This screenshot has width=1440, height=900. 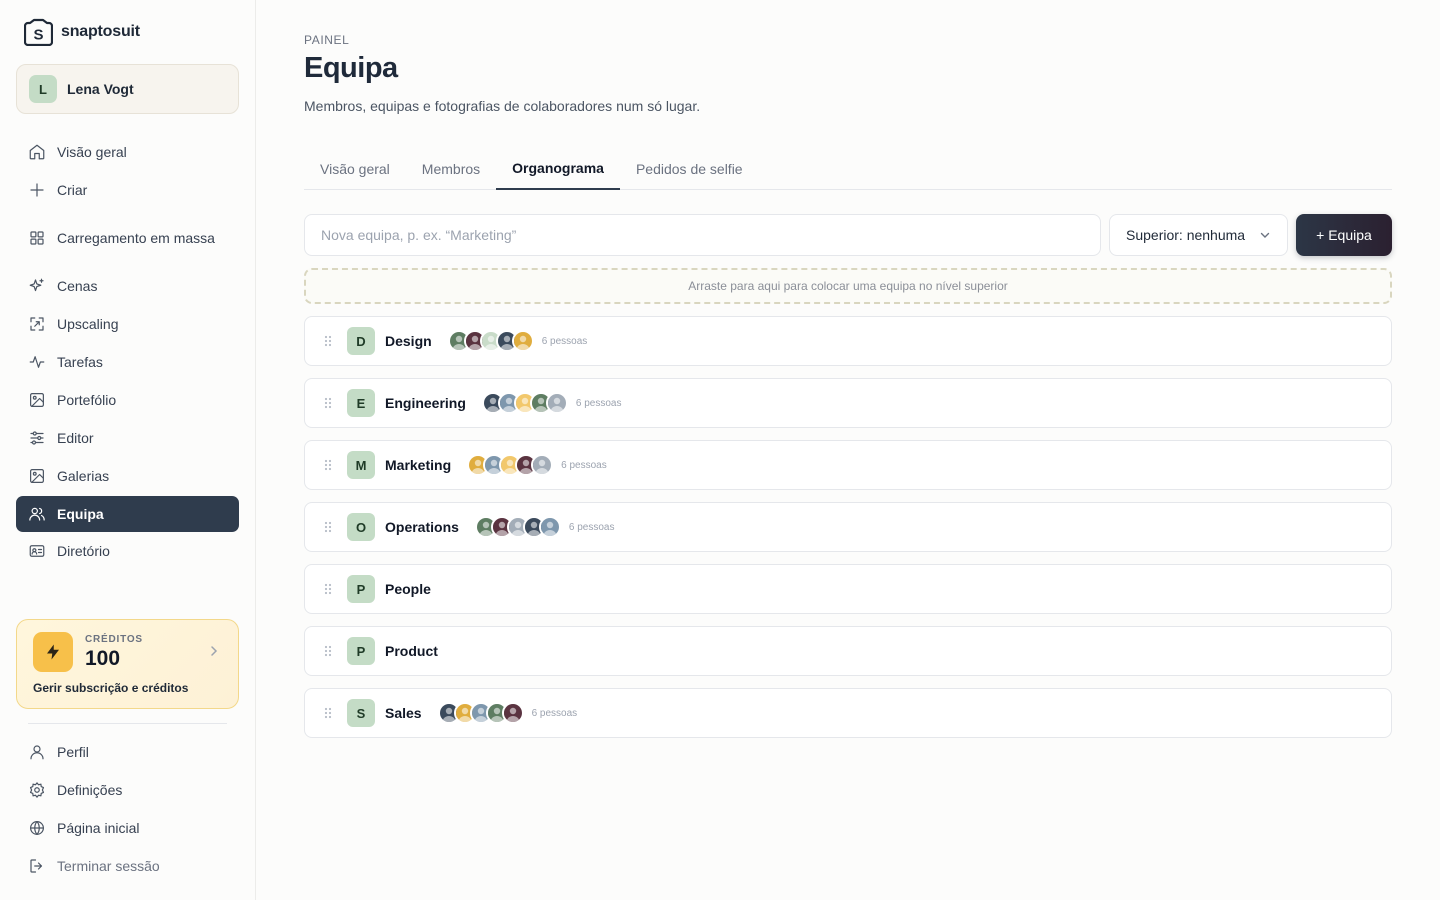 What do you see at coordinates (355, 168) in the screenshot?
I see `tab-visão-geral: Visão geral` at bounding box center [355, 168].